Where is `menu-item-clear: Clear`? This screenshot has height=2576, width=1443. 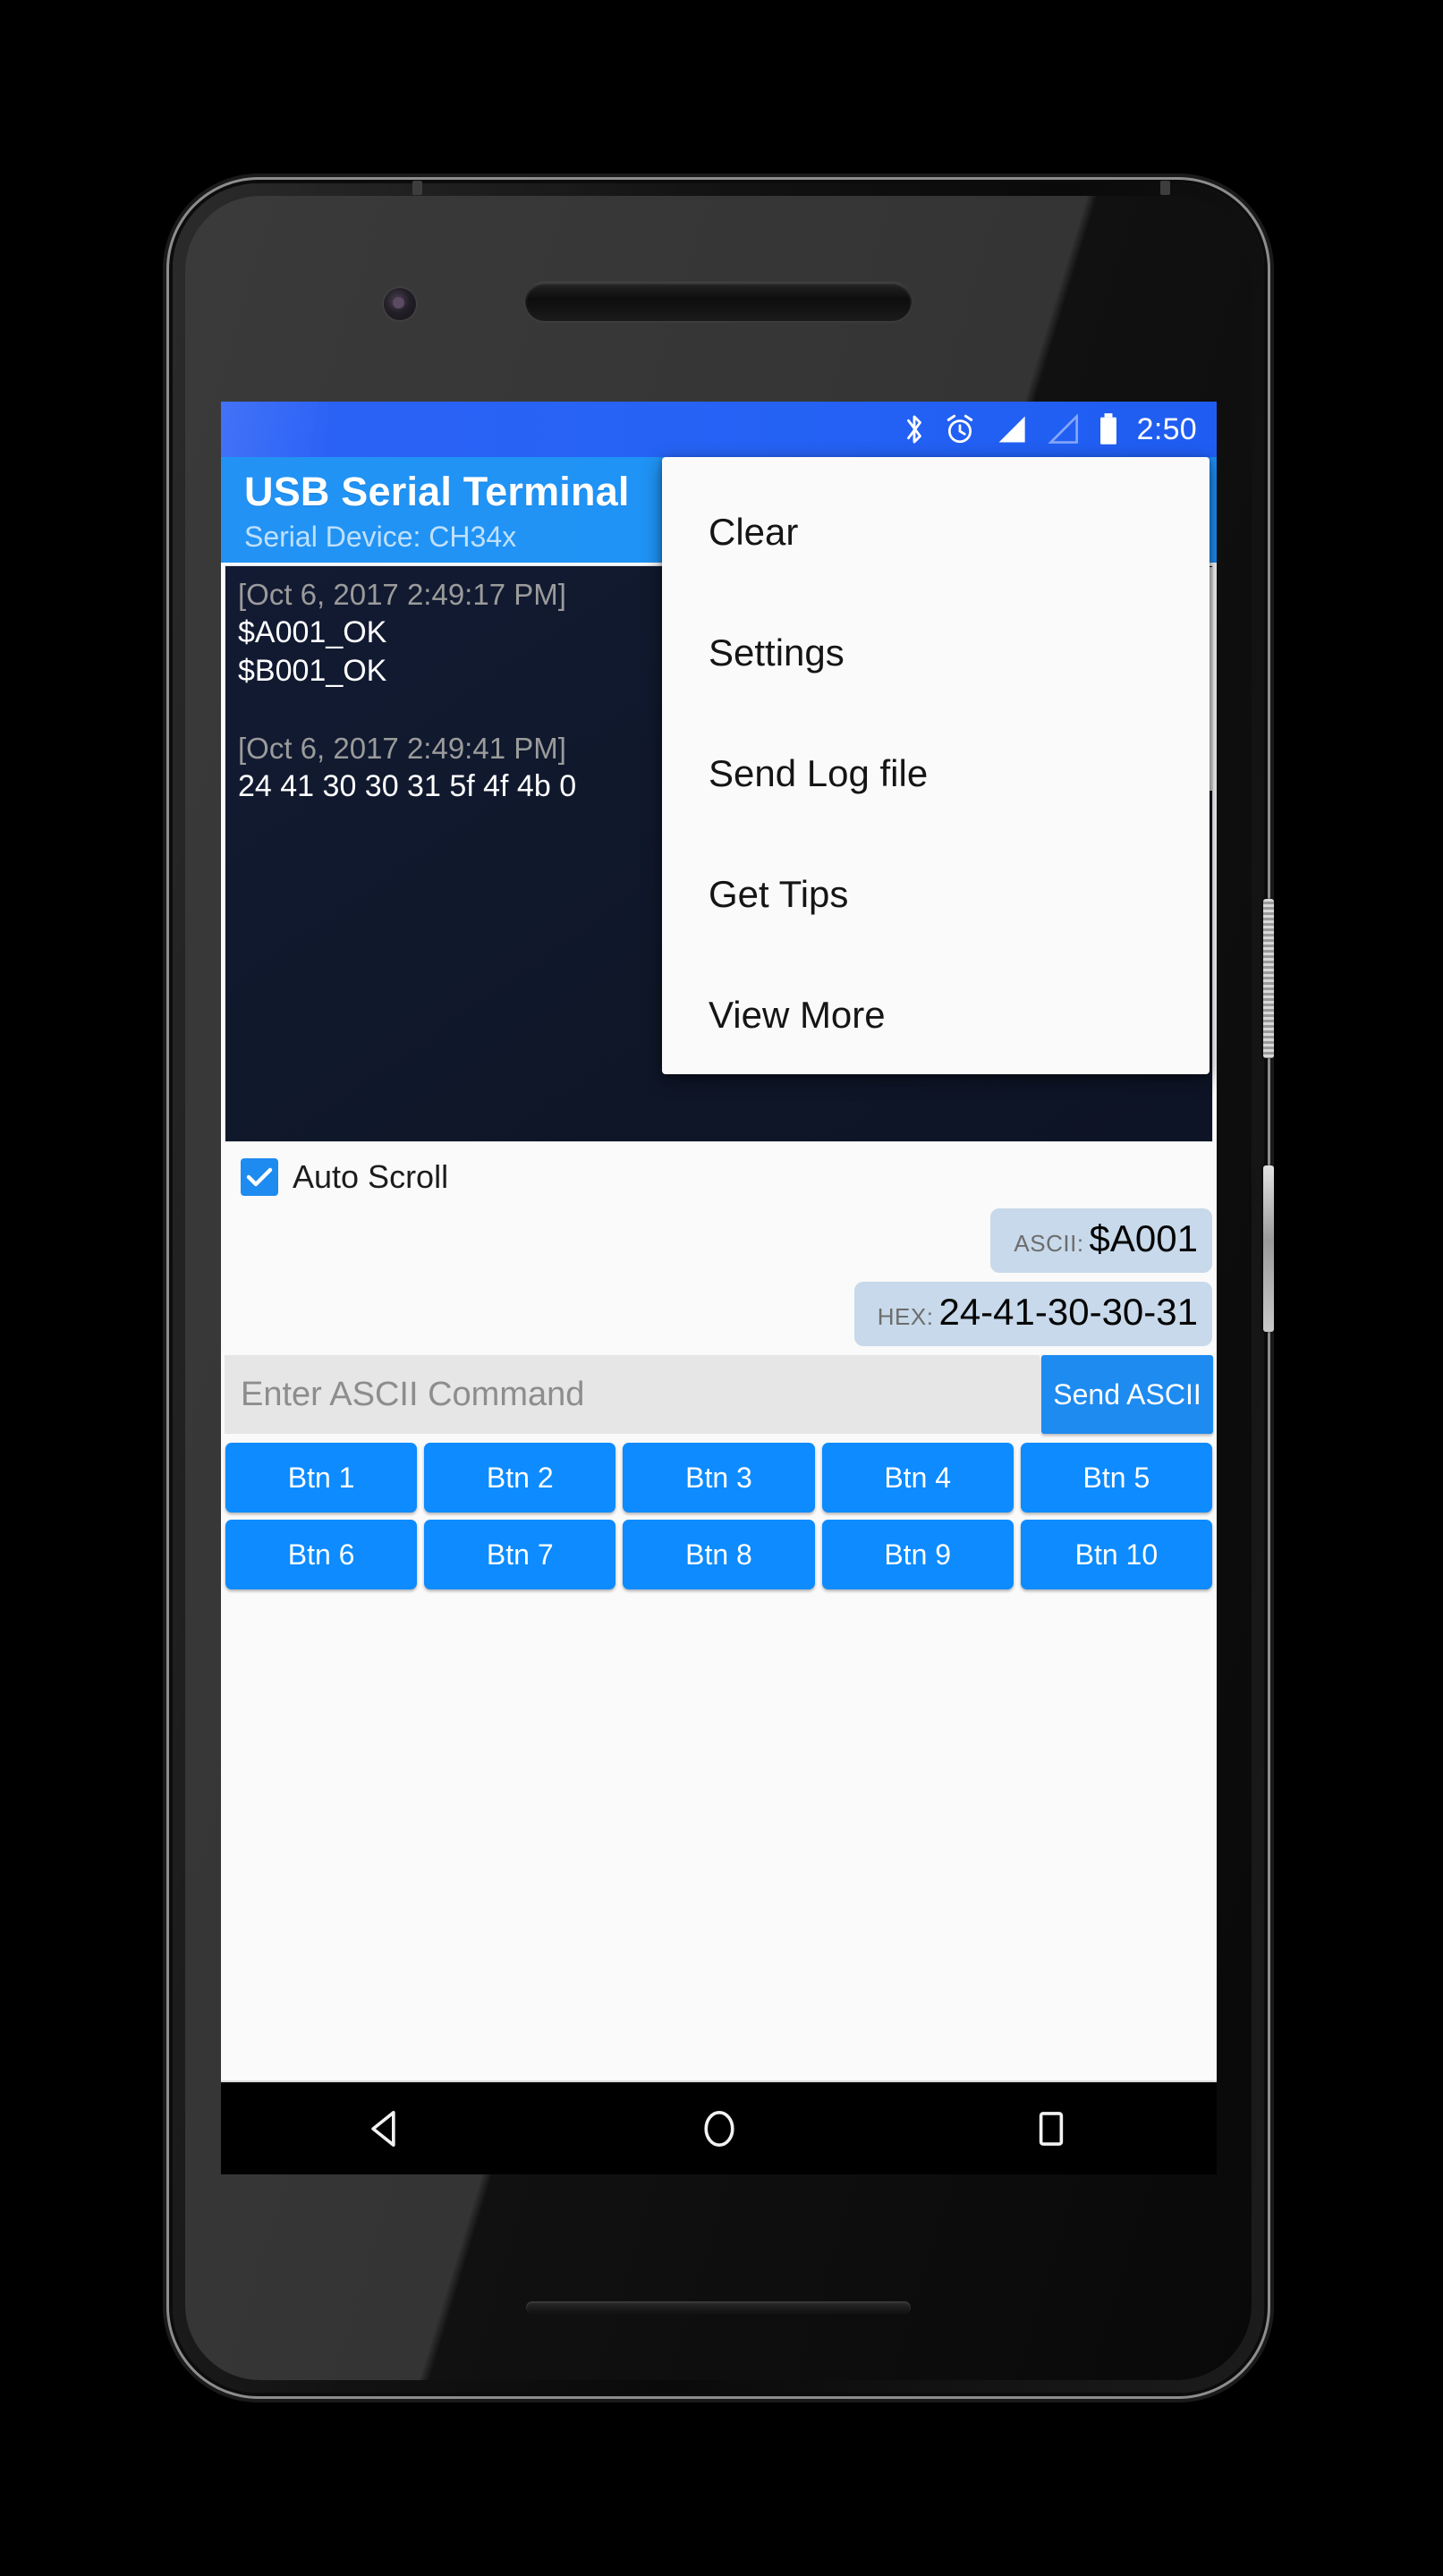 menu-item-clear: Clear is located at coordinates (936, 531).